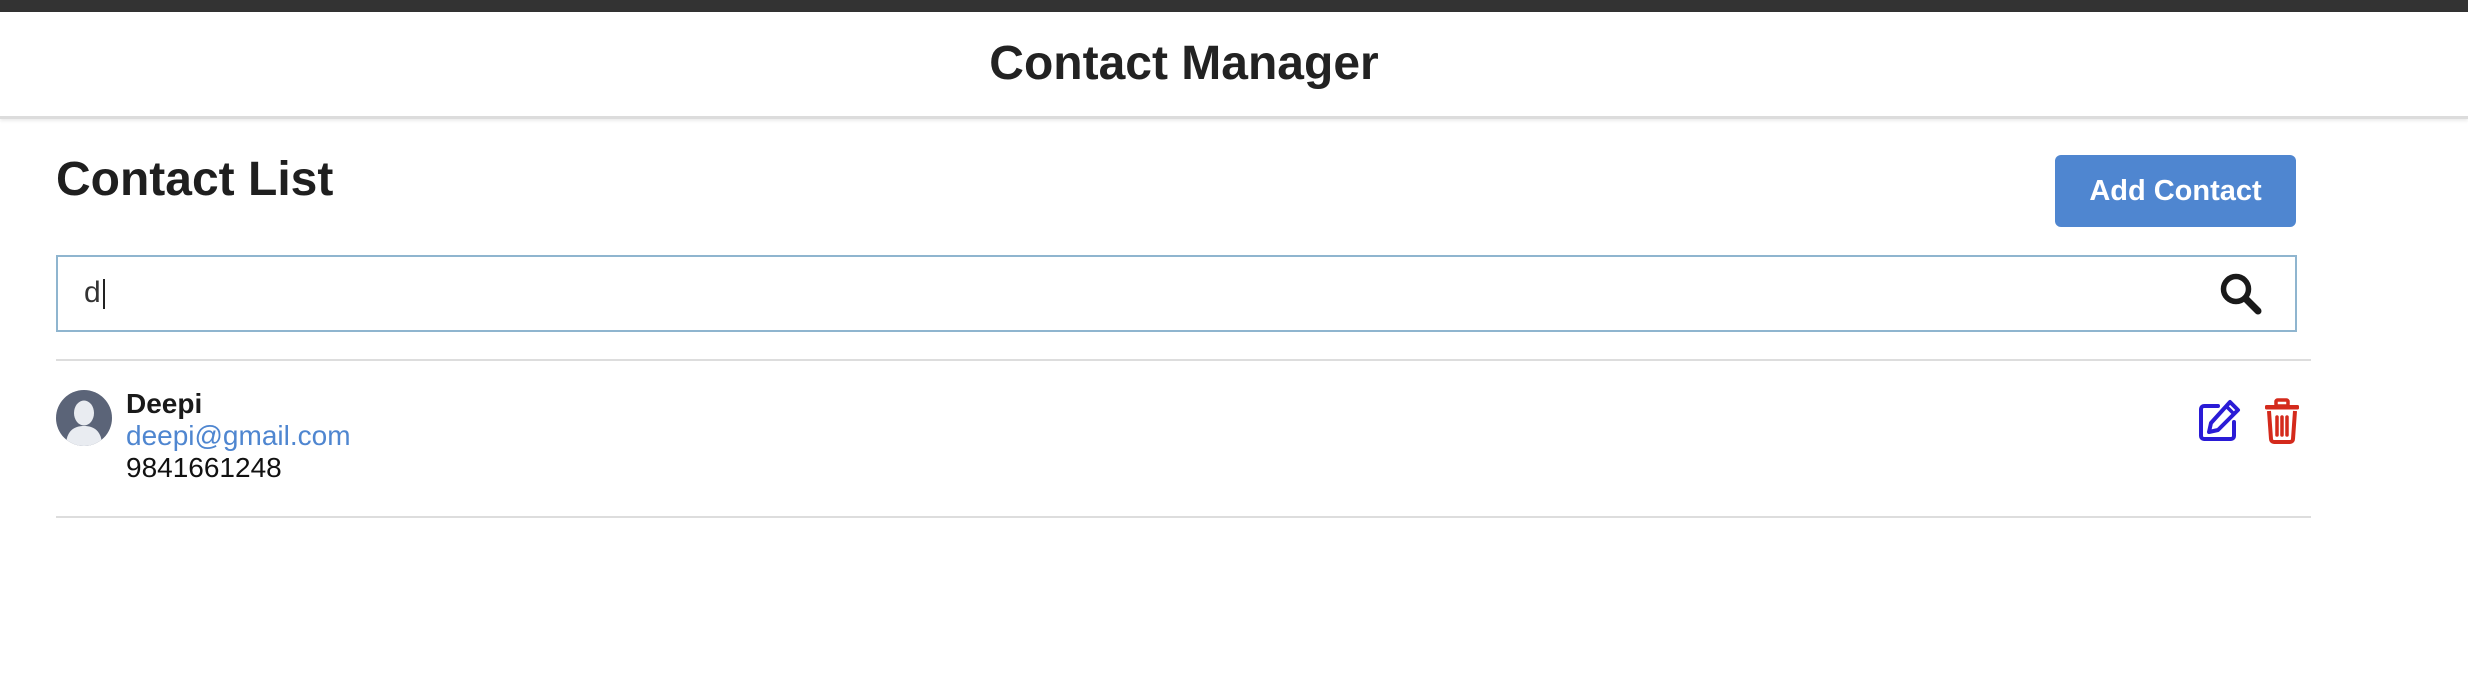 The image size is (2468, 683). I want to click on text-cursor, so click(104, 294).